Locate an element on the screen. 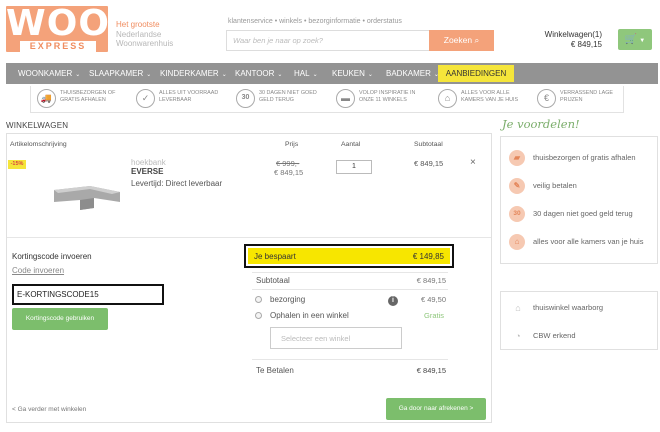 The height and width of the screenshot is (432, 660). cart-count-label: Winkelwagen(1) is located at coordinates (573, 34).